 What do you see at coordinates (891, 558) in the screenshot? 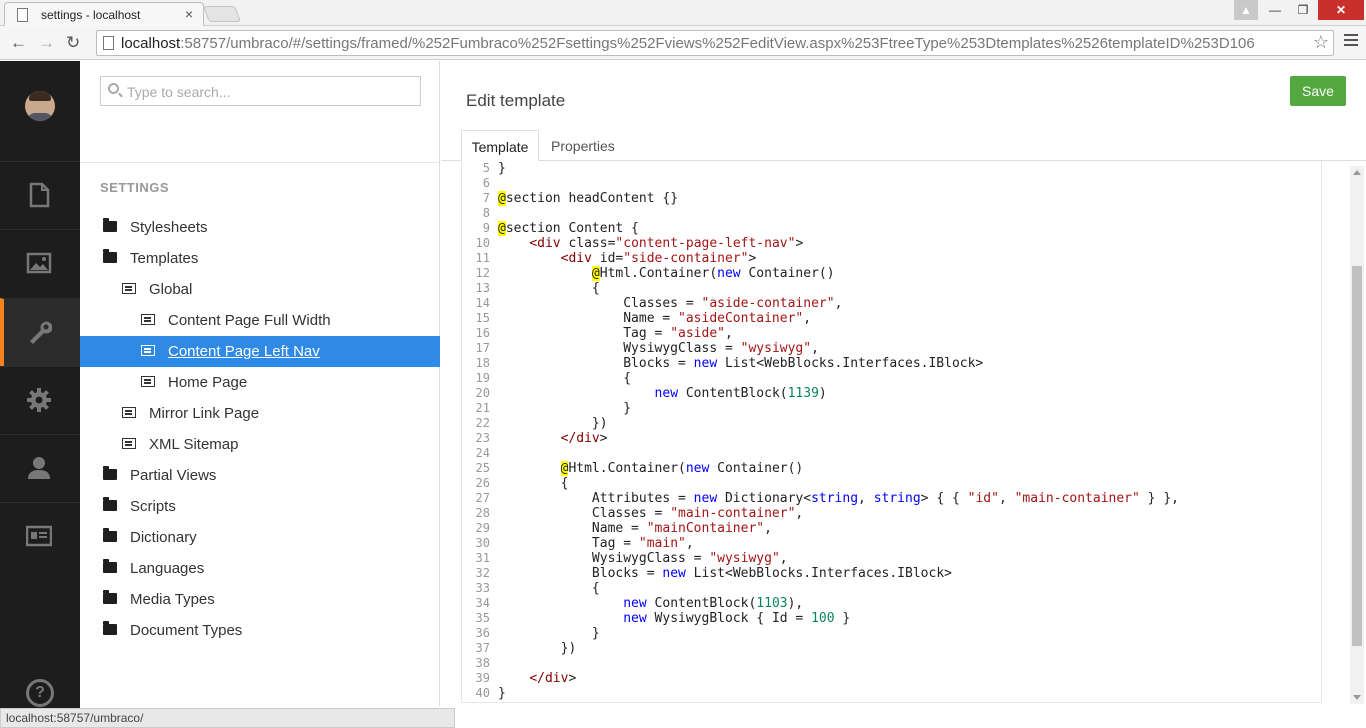
I see `code-line: 31 WysiwygClass = "wysiwyg",` at bounding box center [891, 558].